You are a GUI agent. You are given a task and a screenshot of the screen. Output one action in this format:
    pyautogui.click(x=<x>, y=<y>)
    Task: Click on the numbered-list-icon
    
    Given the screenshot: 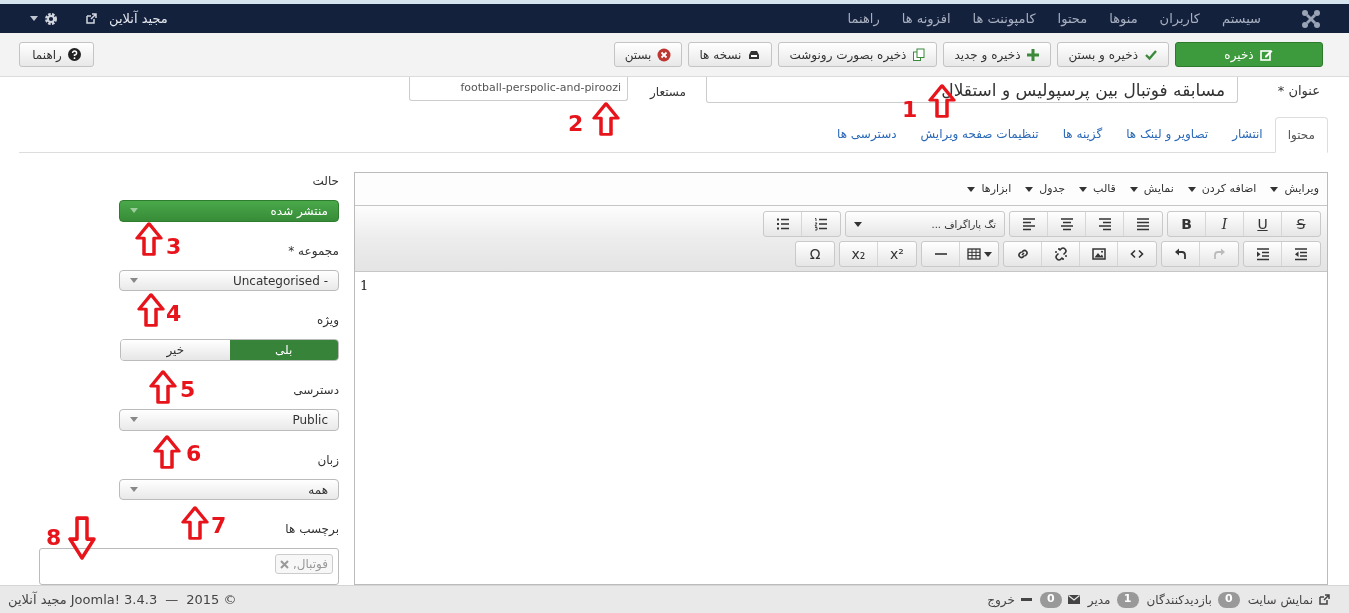 What is the action you would take?
    pyautogui.click(x=821, y=224)
    